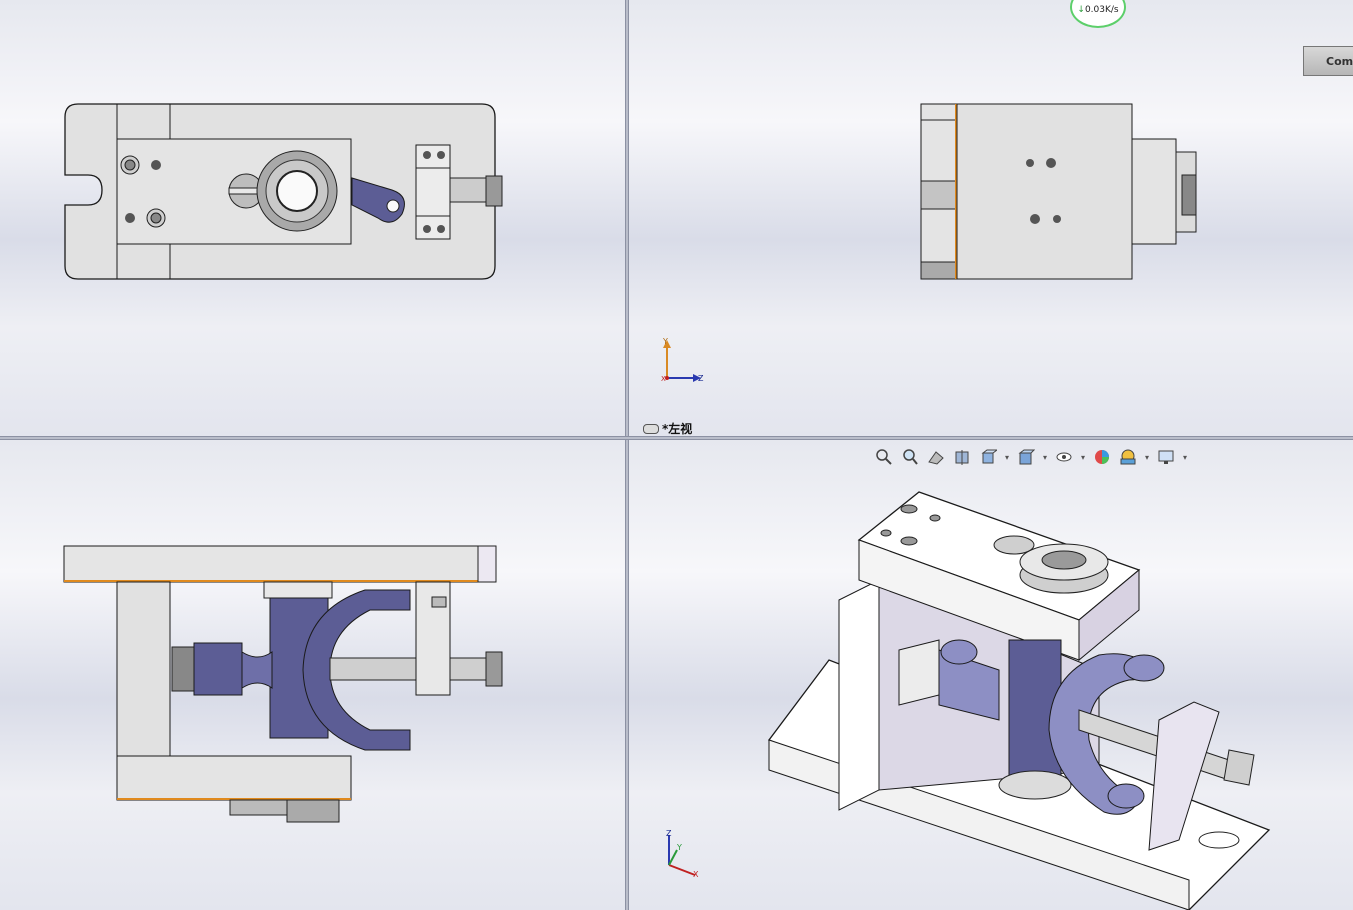  I want to click on view-name-text: *左视, so click(677, 429).